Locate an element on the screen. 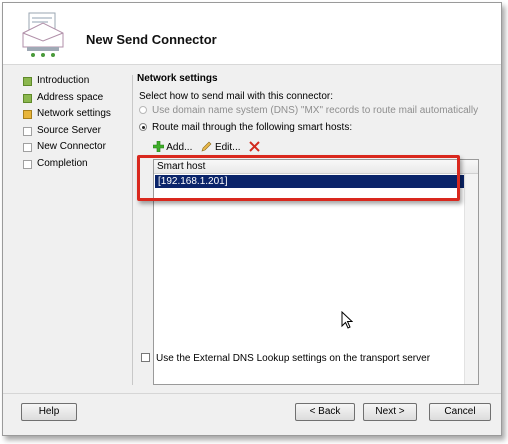 The height and width of the screenshot is (444, 508). step-label: Network settings is located at coordinates (74, 113).